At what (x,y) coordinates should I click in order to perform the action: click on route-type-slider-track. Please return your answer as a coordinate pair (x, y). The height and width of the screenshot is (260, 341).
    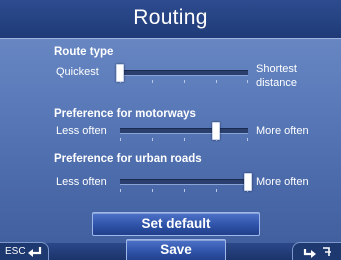
    Looking at the image, I should click on (184, 73).